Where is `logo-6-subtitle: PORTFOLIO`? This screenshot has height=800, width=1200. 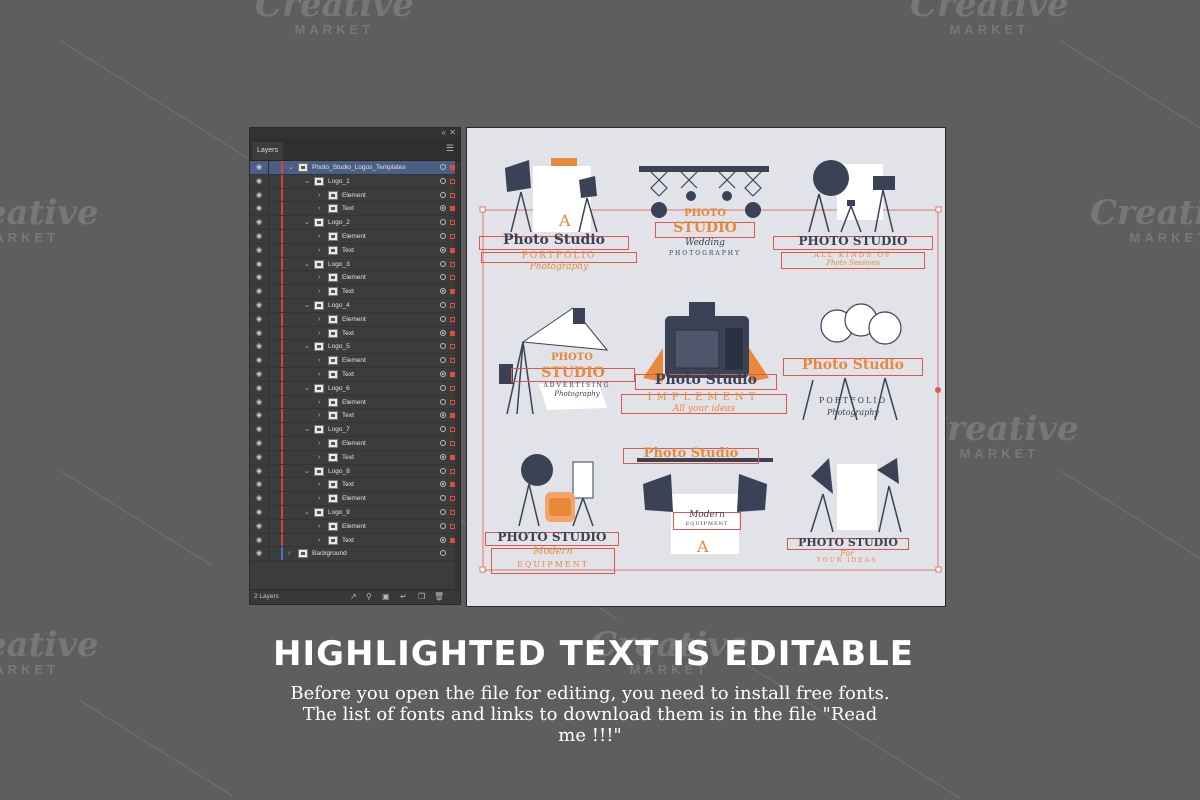
logo-6-subtitle: PORTFOLIO is located at coordinates (853, 400).